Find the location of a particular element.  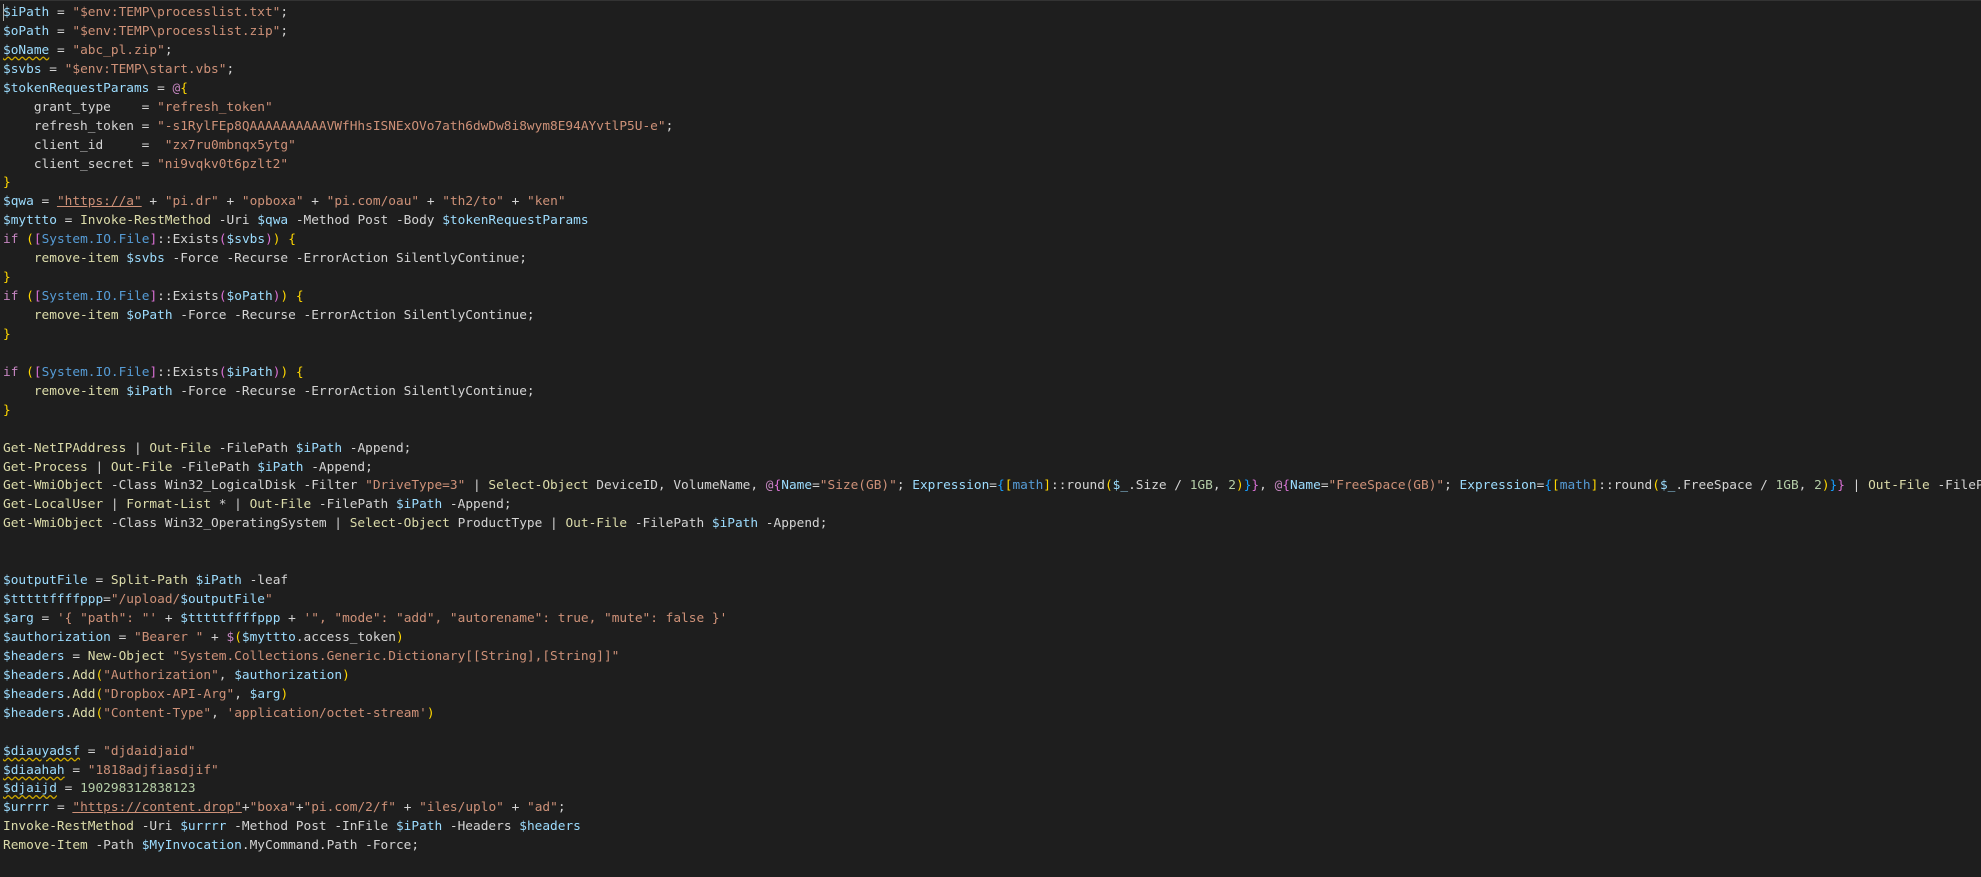

code-line: $oPath = "$env:TEMP\processlist.zip"; is located at coordinates (992, 32).